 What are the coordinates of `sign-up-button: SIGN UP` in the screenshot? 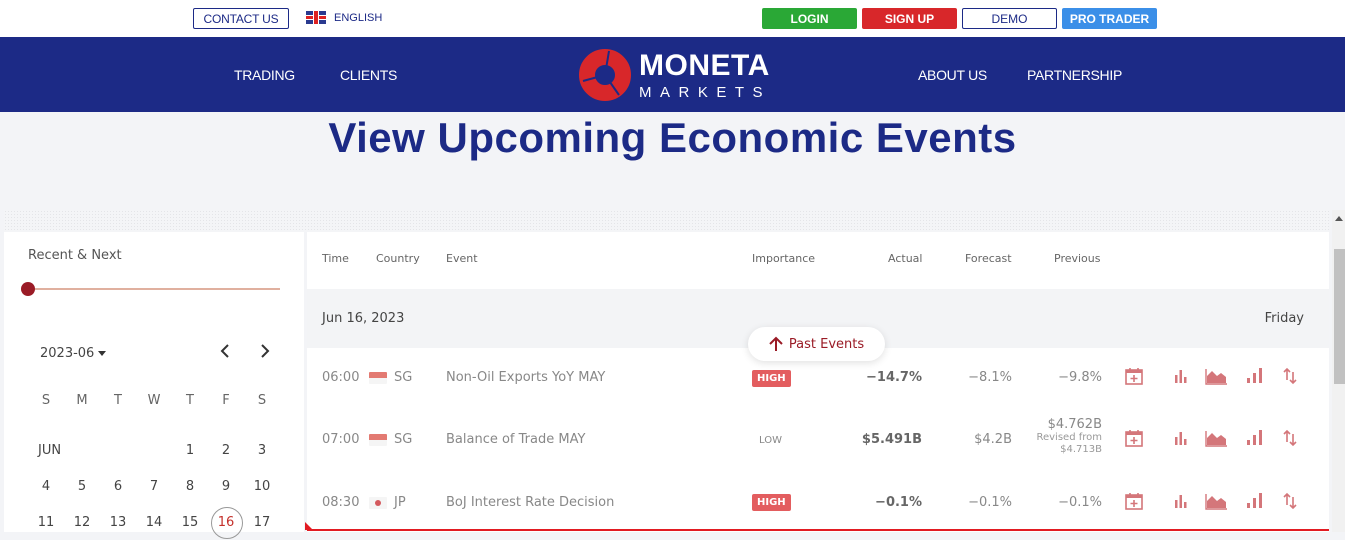 It's located at (909, 18).